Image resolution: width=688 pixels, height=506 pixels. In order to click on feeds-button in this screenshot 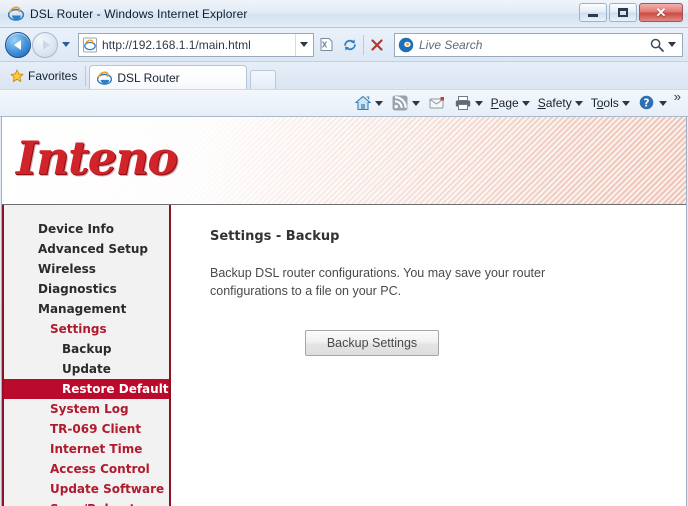, I will do `click(405, 103)`.